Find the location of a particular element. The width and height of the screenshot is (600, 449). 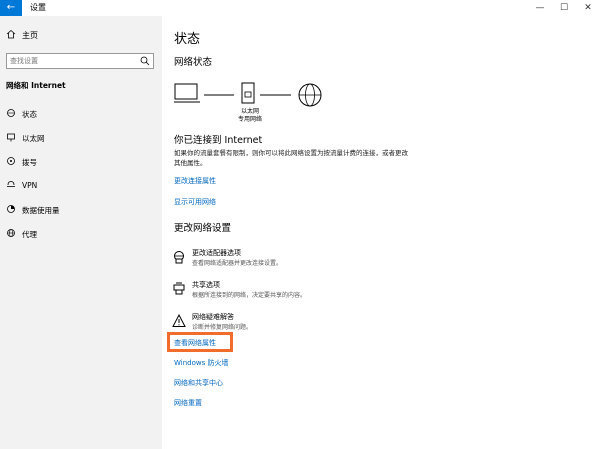

globe-icon is located at coordinates (310, 95).